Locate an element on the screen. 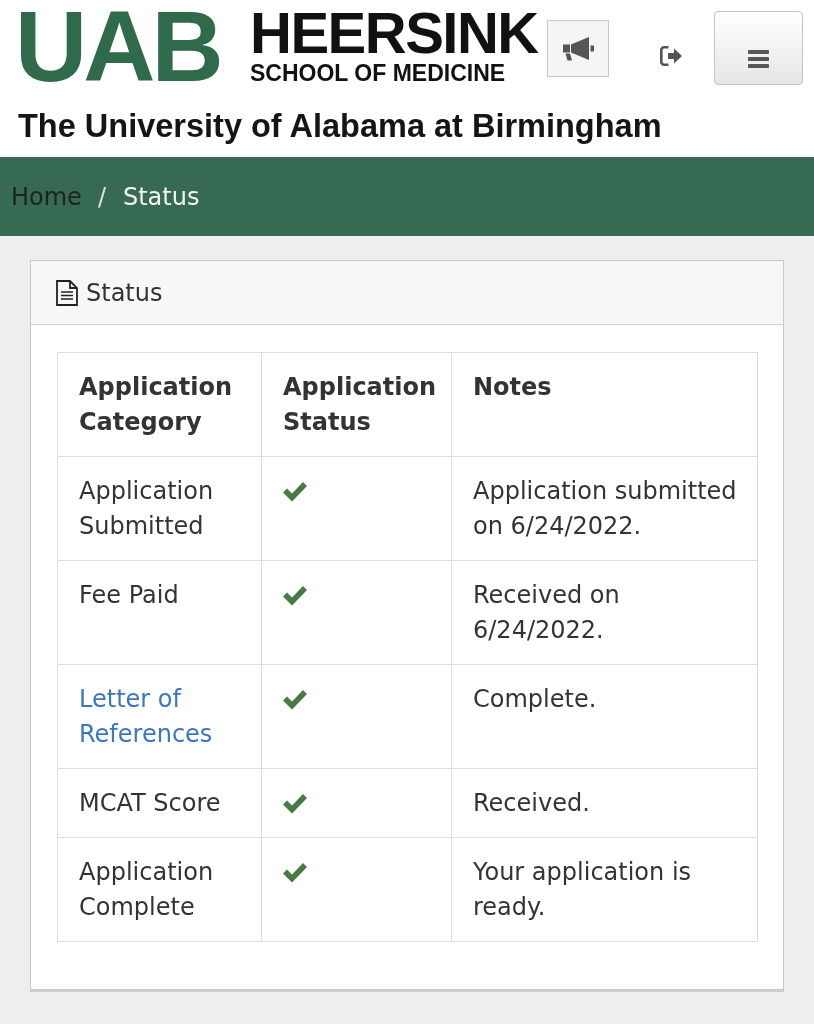 The image size is (814, 1024). column-header: Application Category is located at coordinates (159, 404).